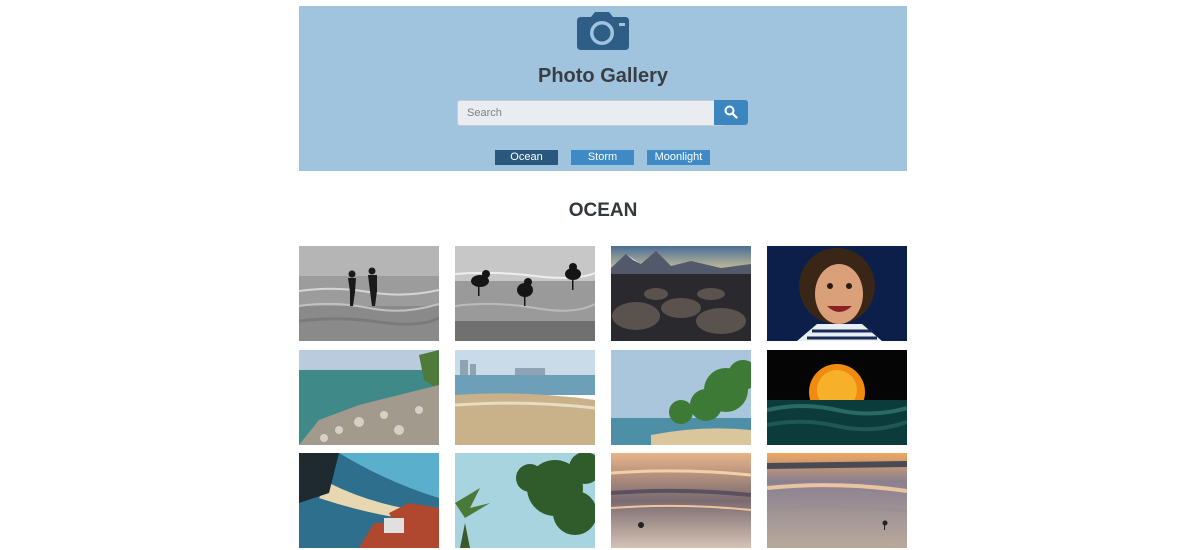  What do you see at coordinates (602, 157) in the screenshot?
I see `tag-storm-button: Storm` at bounding box center [602, 157].